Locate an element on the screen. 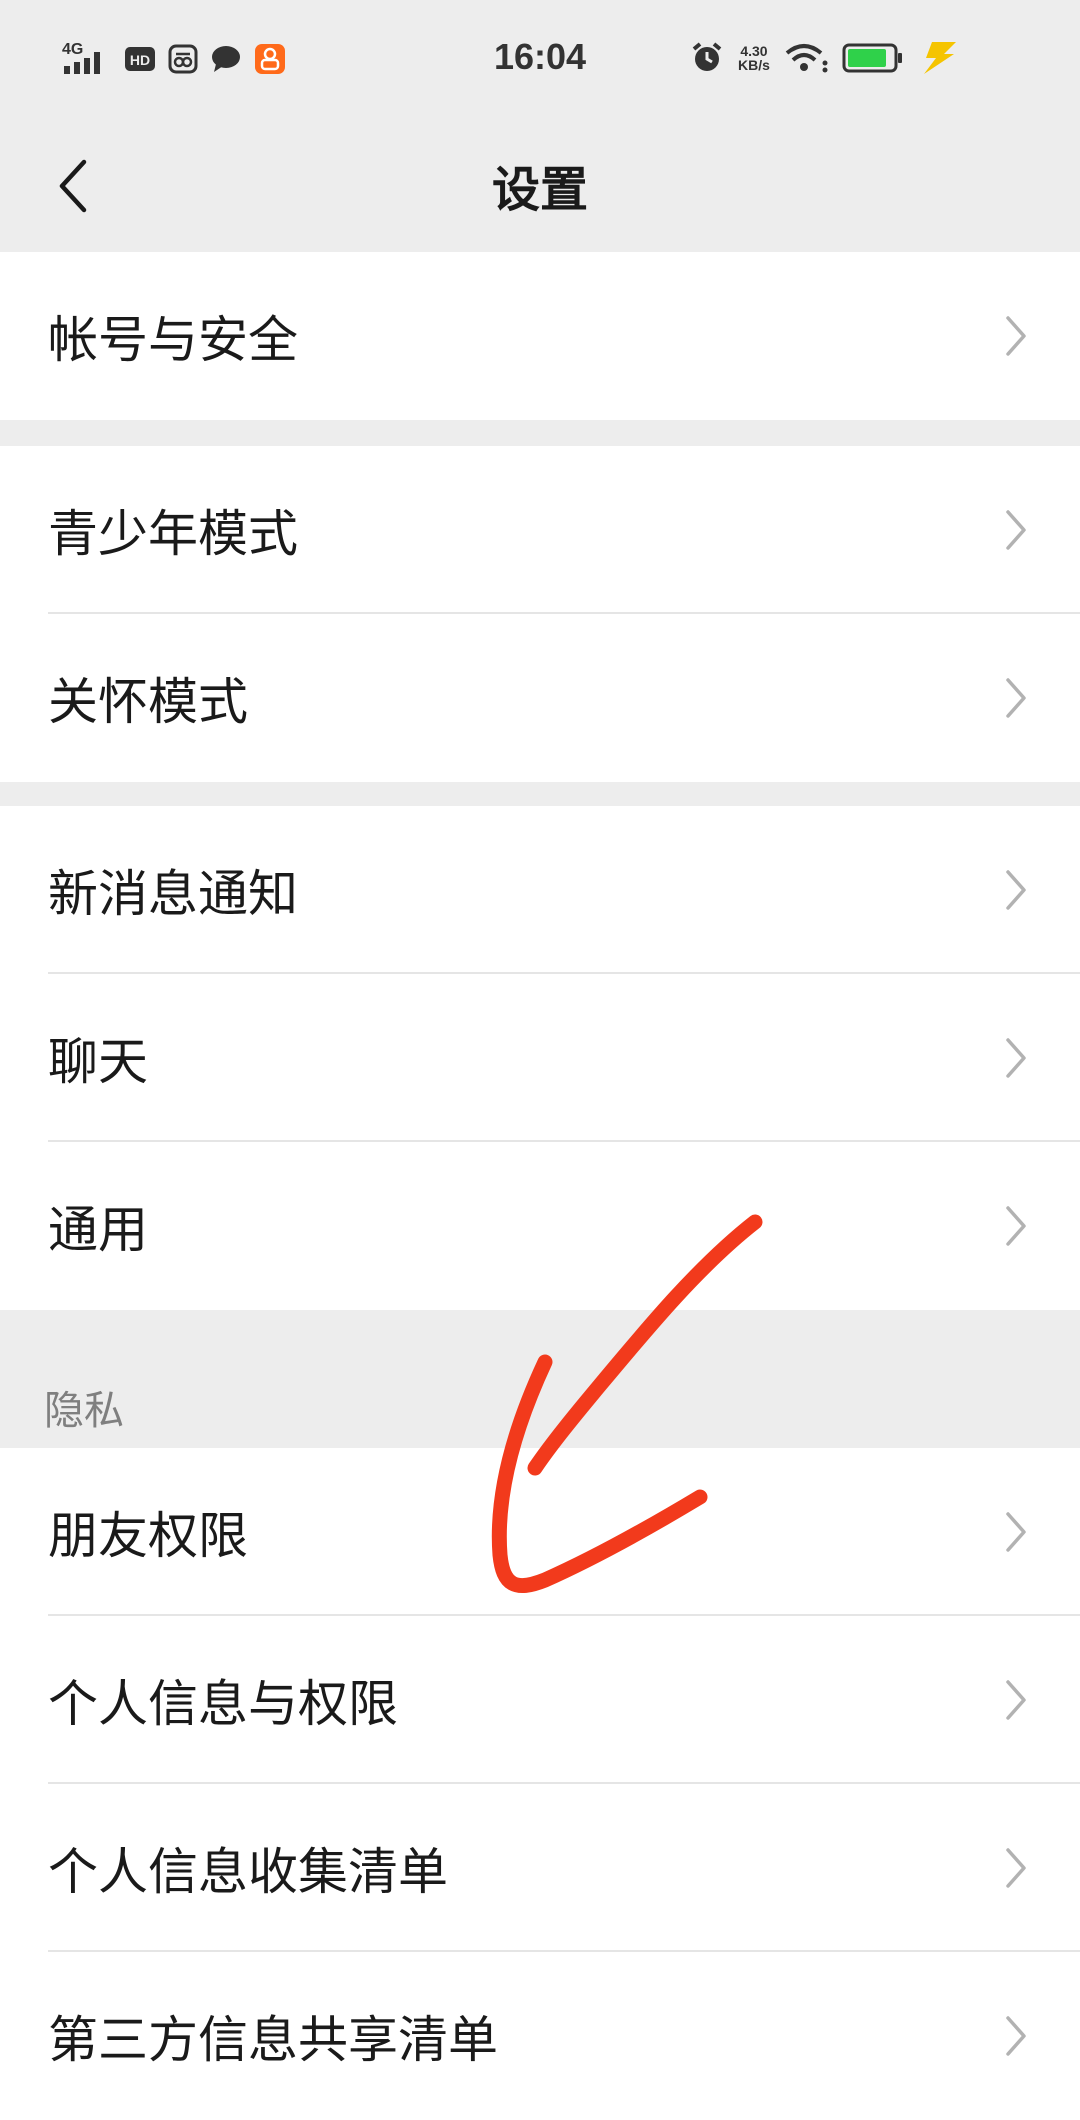 Image resolution: width=1080 pixels, height=2120 pixels. settings-item-care-mode: 关怀模式 is located at coordinates (540, 698).